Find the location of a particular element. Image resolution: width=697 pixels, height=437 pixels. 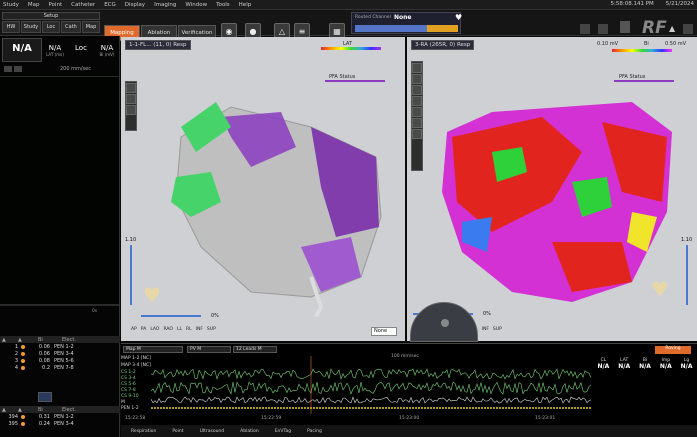

menu-tools: Tools is located at coordinates (223, 5).